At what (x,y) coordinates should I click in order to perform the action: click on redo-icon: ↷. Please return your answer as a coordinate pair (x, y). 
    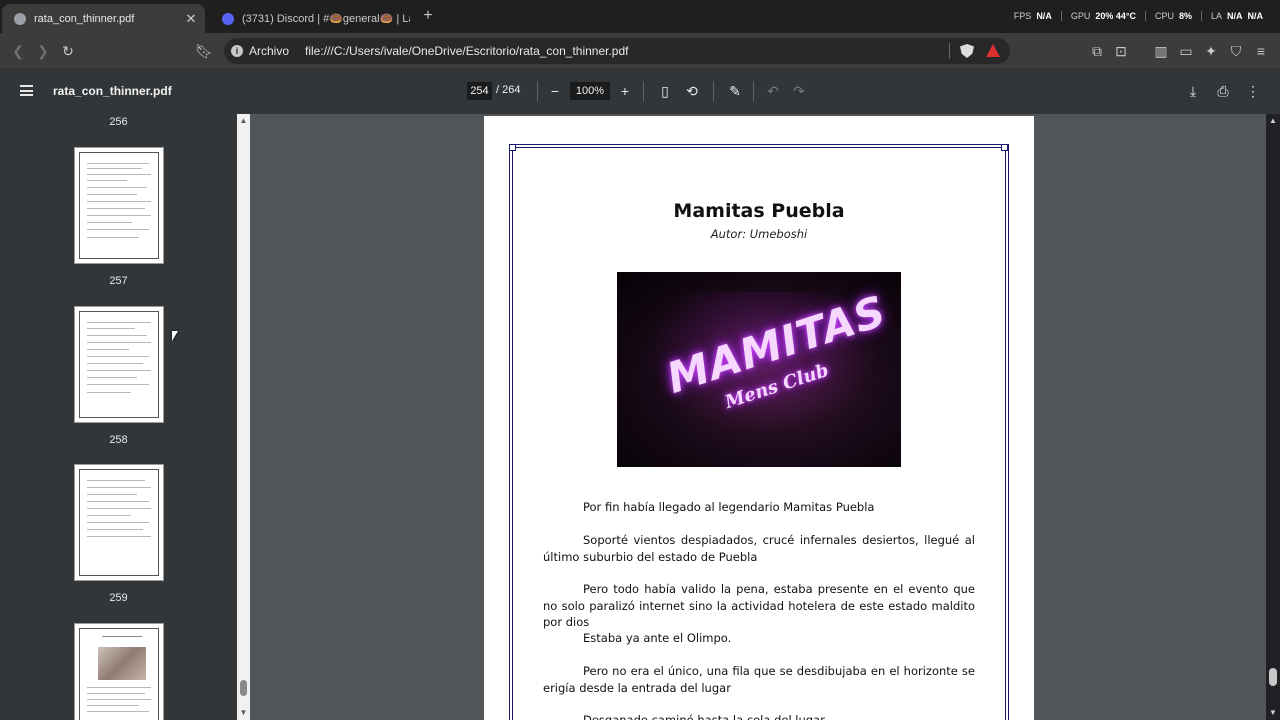
    Looking at the image, I should click on (799, 91).